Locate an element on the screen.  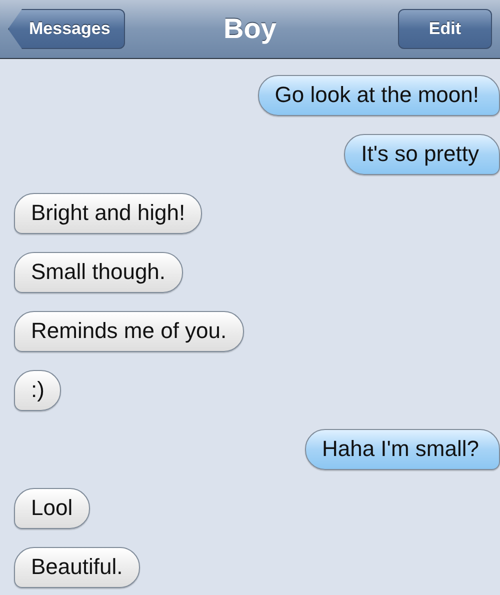
received-message-bubble: Bright and high! is located at coordinates (108, 213).